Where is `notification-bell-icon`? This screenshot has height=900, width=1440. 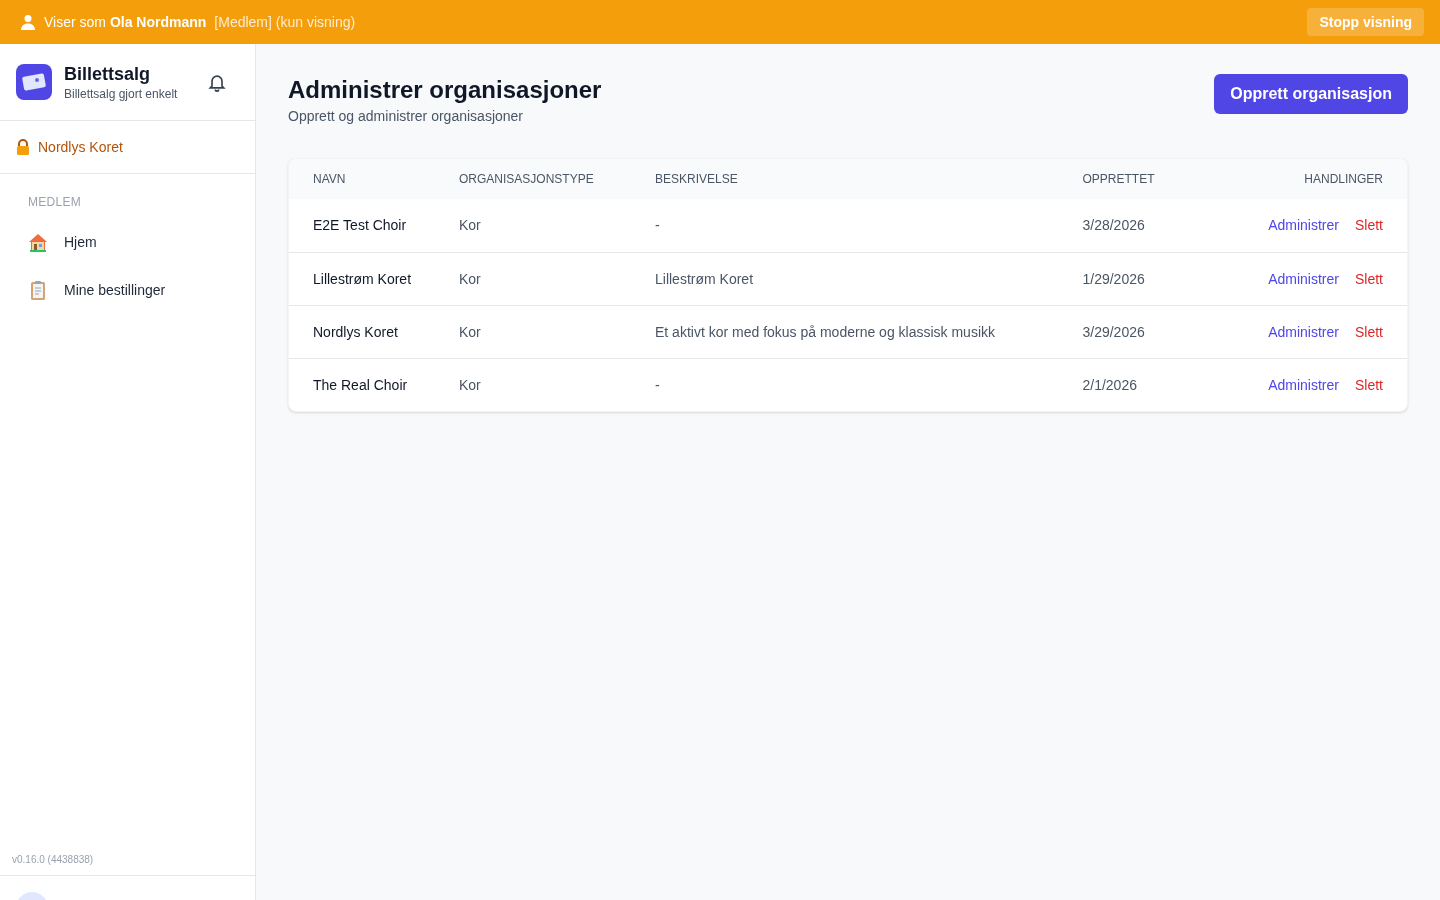 notification-bell-icon is located at coordinates (217, 82).